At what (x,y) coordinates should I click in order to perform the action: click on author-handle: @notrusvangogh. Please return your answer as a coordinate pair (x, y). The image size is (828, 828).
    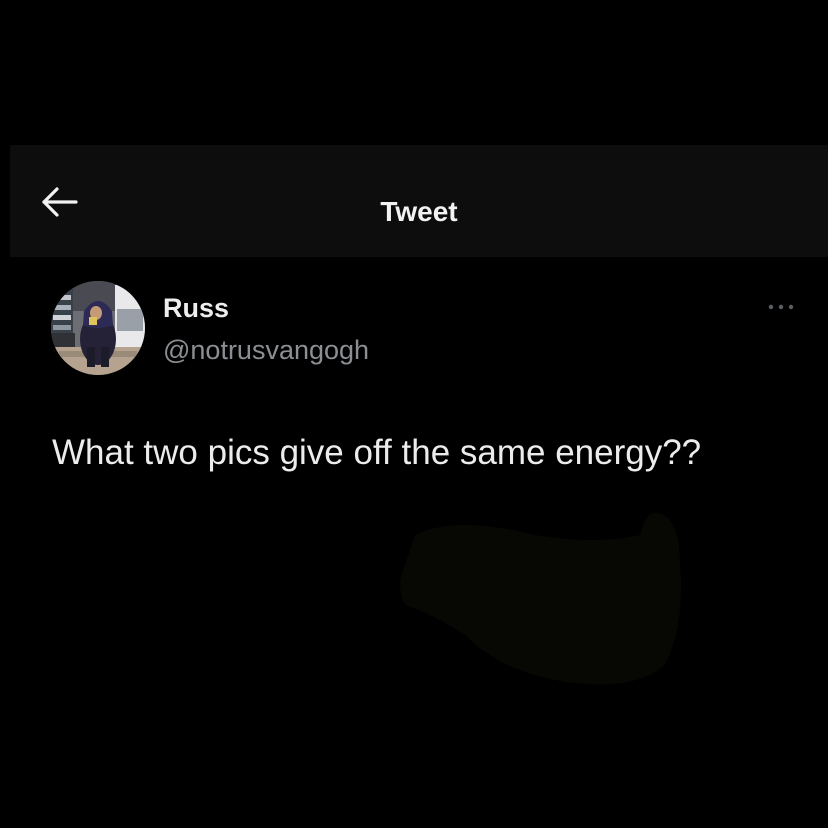
    Looking at the image, I should click on (266, 350).